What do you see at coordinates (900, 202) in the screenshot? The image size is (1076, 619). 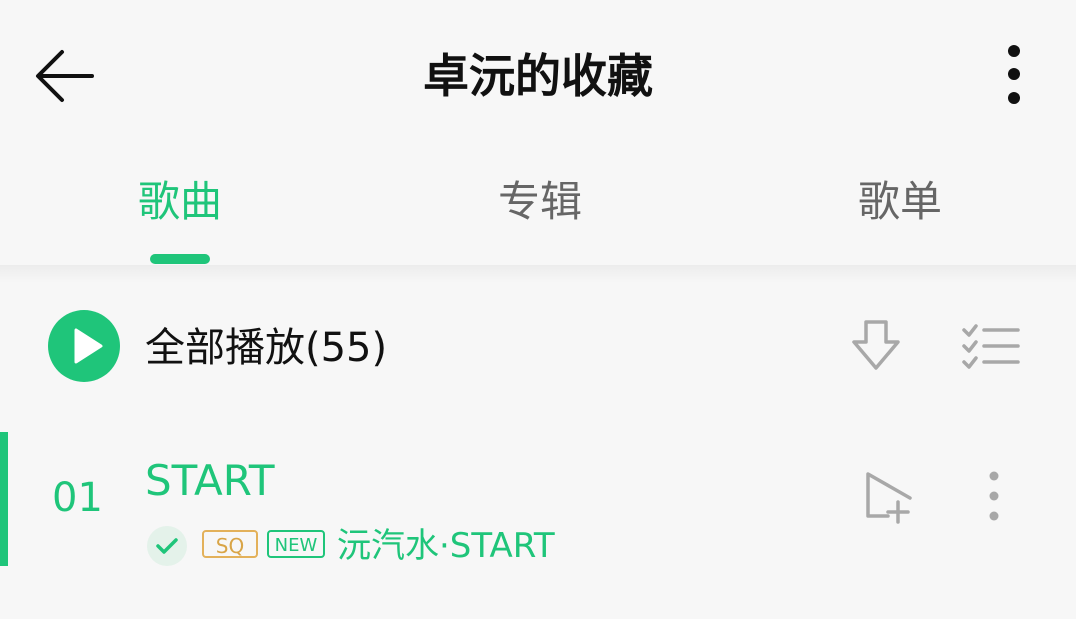 I see `tab-playlists: 歌单` at bounding box center [900, 202].